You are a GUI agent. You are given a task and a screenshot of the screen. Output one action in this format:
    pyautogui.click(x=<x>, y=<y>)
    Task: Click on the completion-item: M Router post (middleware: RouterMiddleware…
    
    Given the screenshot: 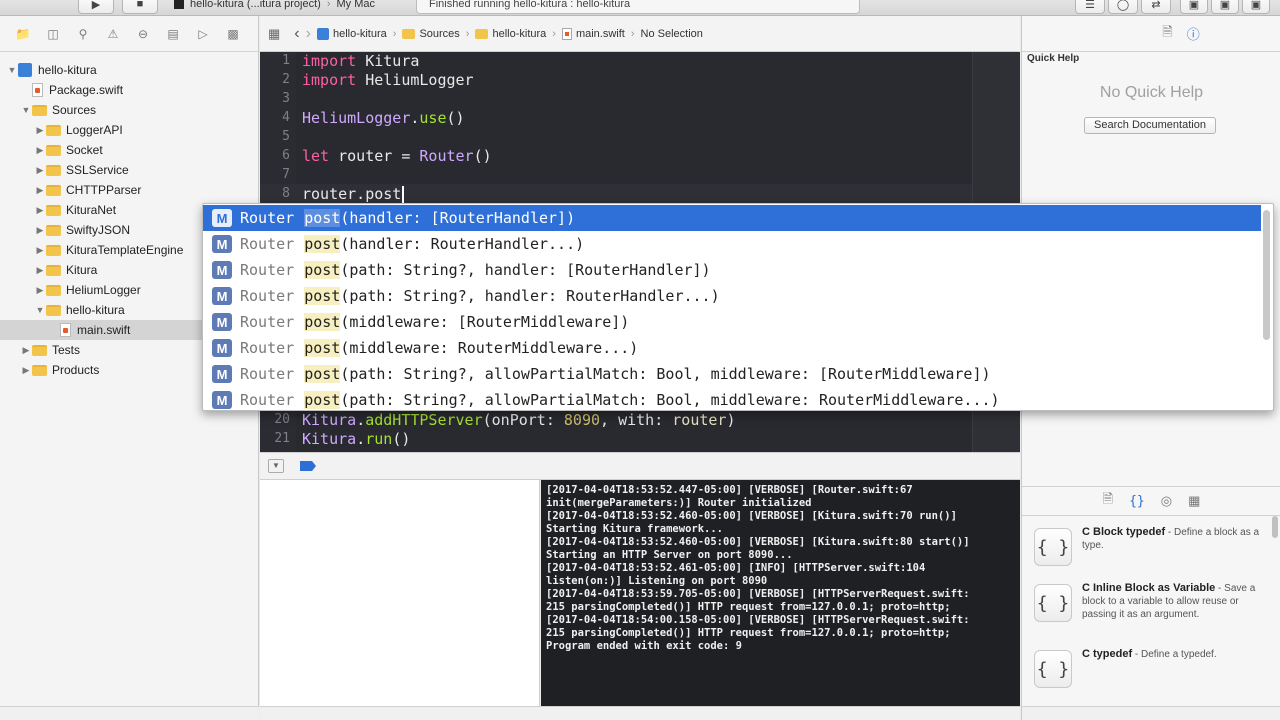 What is the action you would take?
    pyautogui.click(x=732, y=348)
    